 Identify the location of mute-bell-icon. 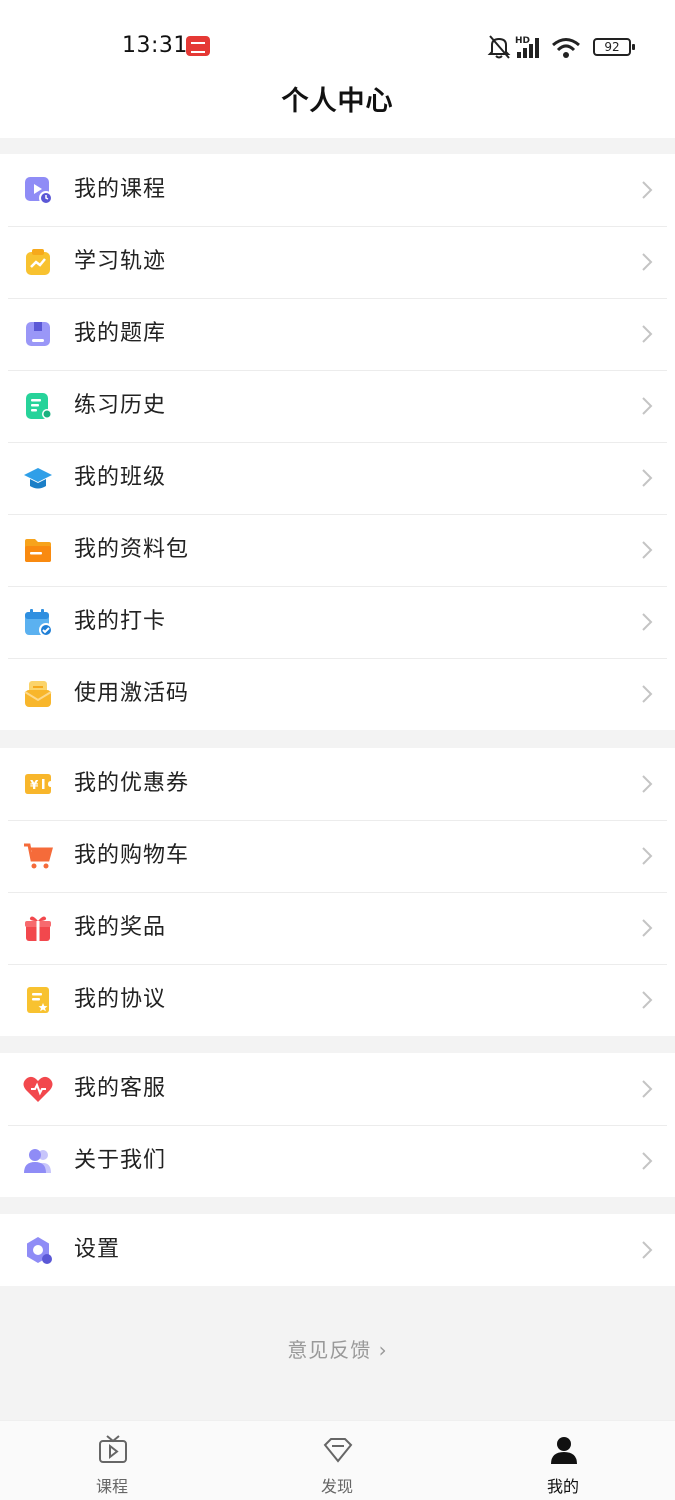
(499, 47).